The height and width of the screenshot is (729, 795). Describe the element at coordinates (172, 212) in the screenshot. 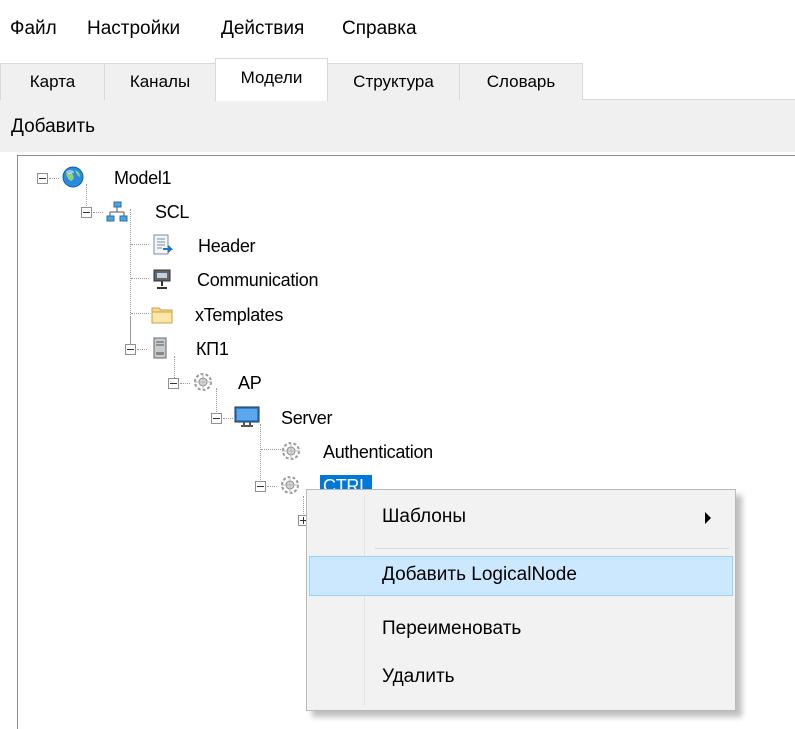

I see `tree-node-label: SCL` at that location.